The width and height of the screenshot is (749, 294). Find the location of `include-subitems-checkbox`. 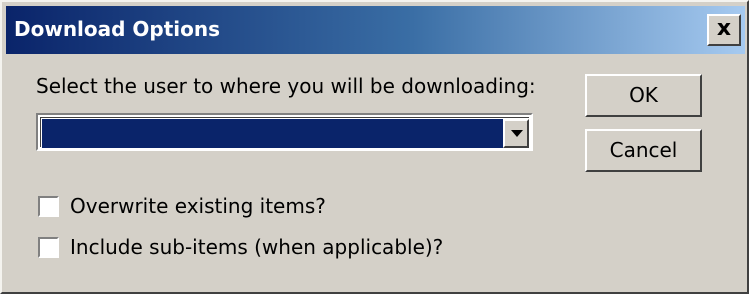

include-subitems-checkbox is located at coordinates (48, 247).